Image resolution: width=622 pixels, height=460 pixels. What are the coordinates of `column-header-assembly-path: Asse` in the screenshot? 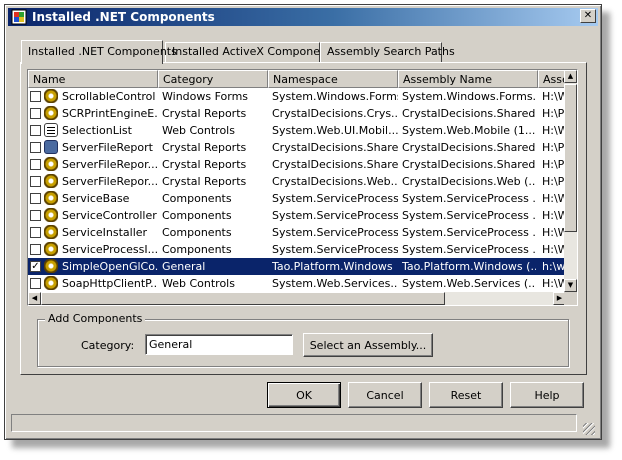 It's located at (552, 79).